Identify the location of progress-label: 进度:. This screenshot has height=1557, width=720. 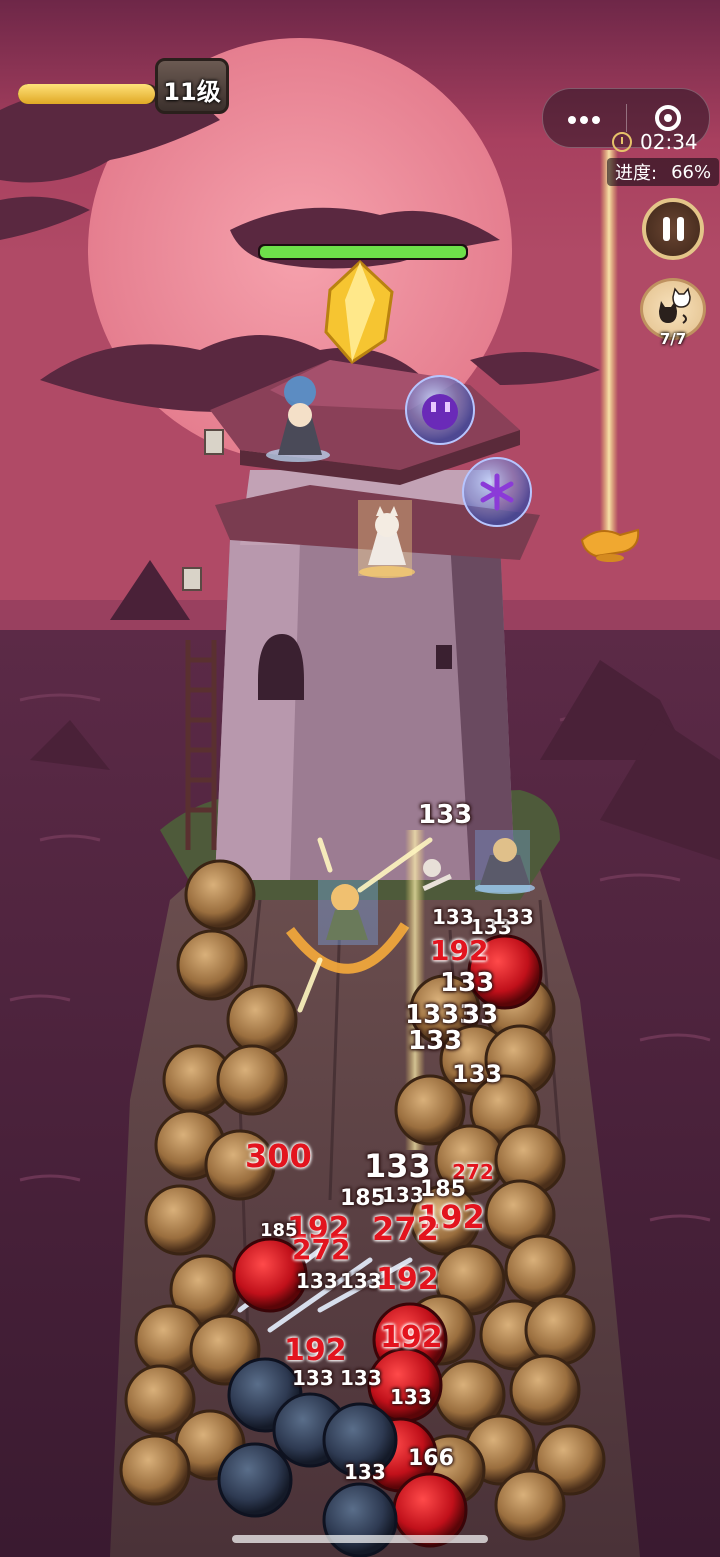
(636, 173).